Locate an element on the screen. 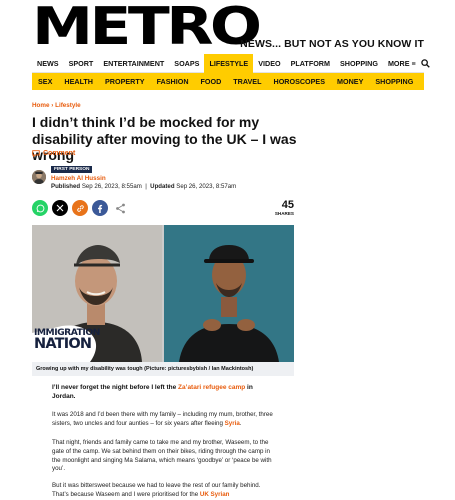 This screenshot has height=500, width=455. copy-link-button is located at coordinates (80, 208).